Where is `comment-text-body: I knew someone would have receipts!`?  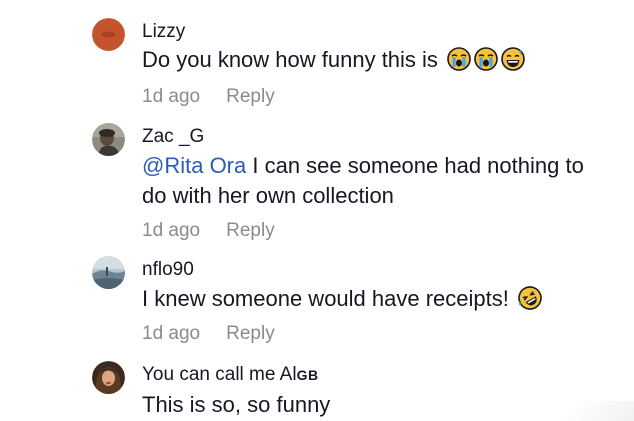
comment-text-body: I knew someone would have receipts! is located at coordinates (325, 298).